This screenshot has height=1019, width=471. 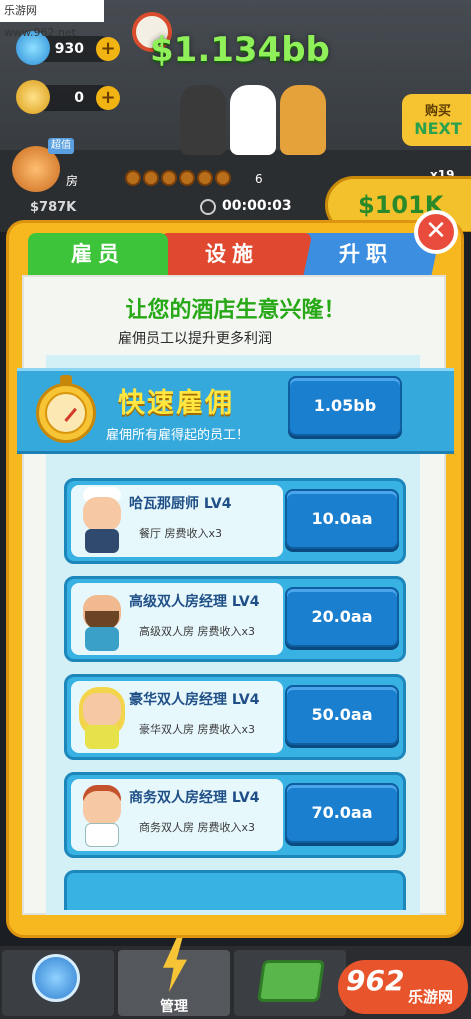 What do you see at coordinates (342, 519) in the screenshot?
I see `hire-button: 10.0aa` at bounding box center [342, 519].